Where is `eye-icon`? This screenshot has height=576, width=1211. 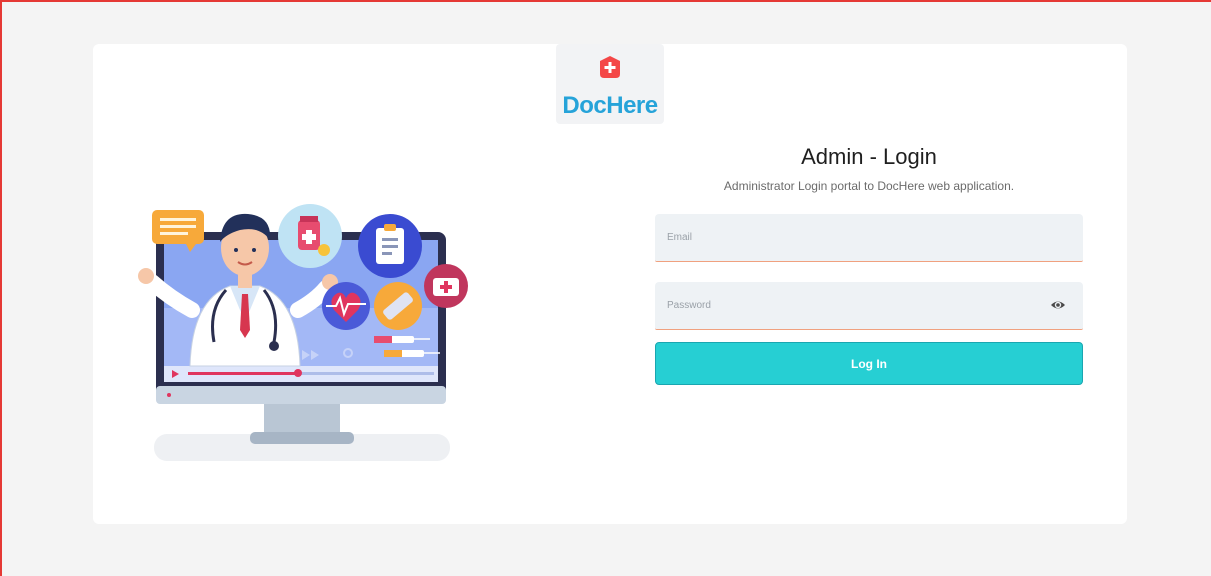 eye-icon is located at coordinates (1058, 305).